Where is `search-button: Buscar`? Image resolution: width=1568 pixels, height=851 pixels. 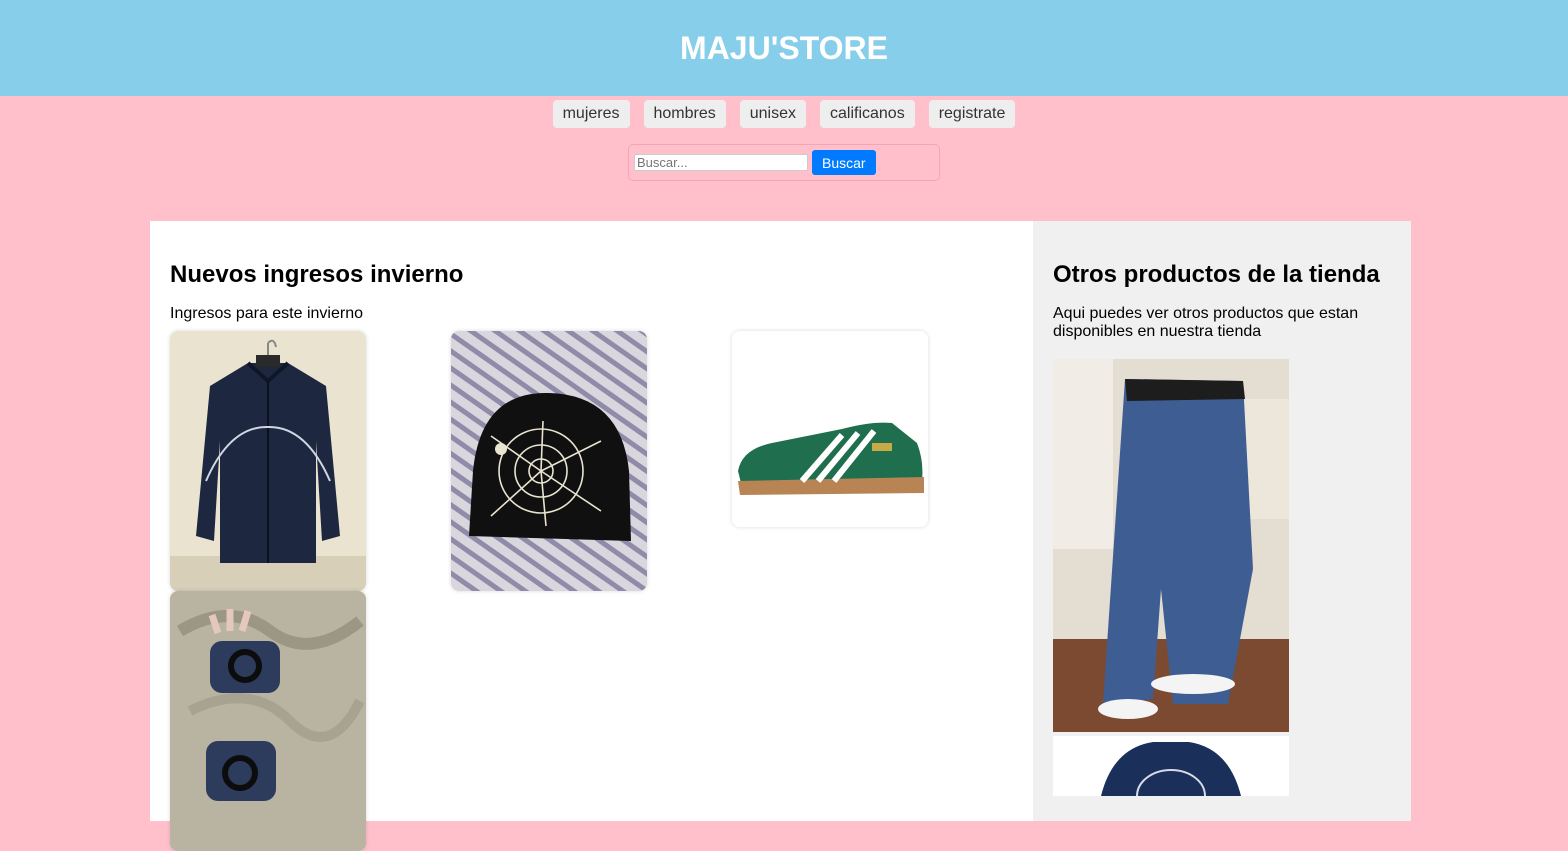
search-button: Buscar is located at coordinates (844, 162).